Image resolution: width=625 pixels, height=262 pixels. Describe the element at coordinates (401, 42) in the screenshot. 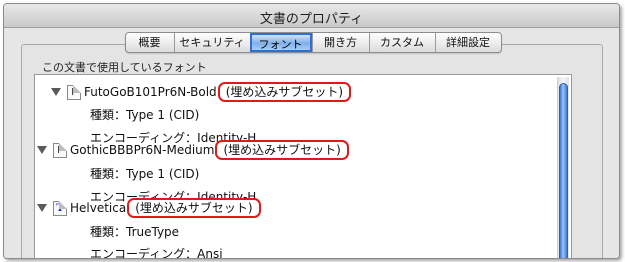

I see `tab-custom: カスタム` at that location.